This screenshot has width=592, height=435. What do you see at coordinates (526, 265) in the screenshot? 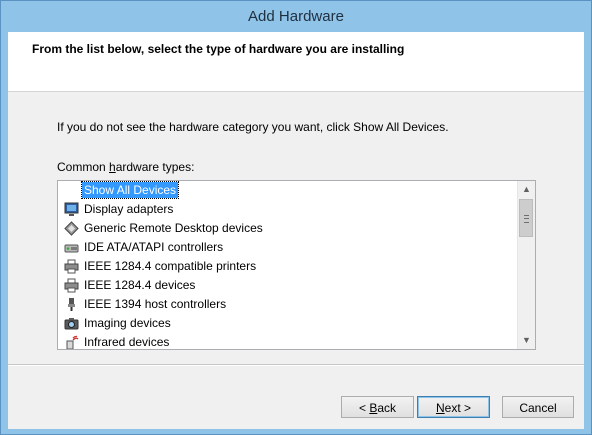
I see `list-scrollbar: ▲ ▼` at bounding box center [526, 265].